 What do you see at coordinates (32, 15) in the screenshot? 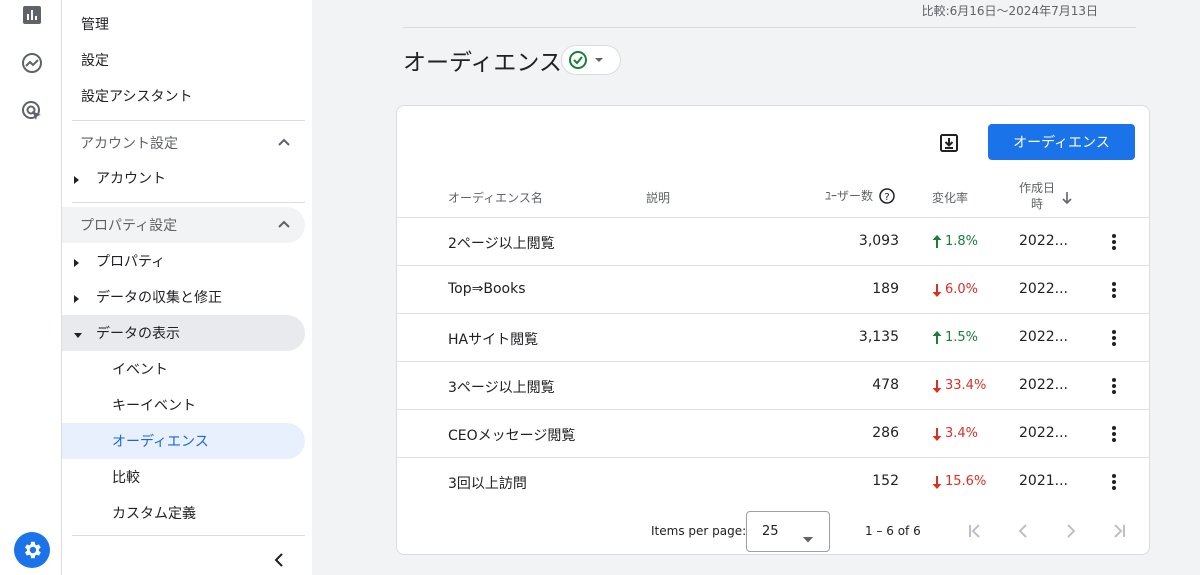
I see `reports-icon` at bounding box center [32, 15].